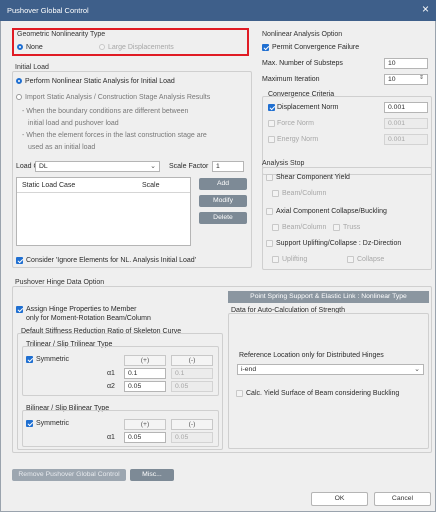 This screenshot has height=512, width=436. What do you see at coordinates (406, 63) in the screenshot?
I see `substeps-input: 10` at bounding box center [406, 63].